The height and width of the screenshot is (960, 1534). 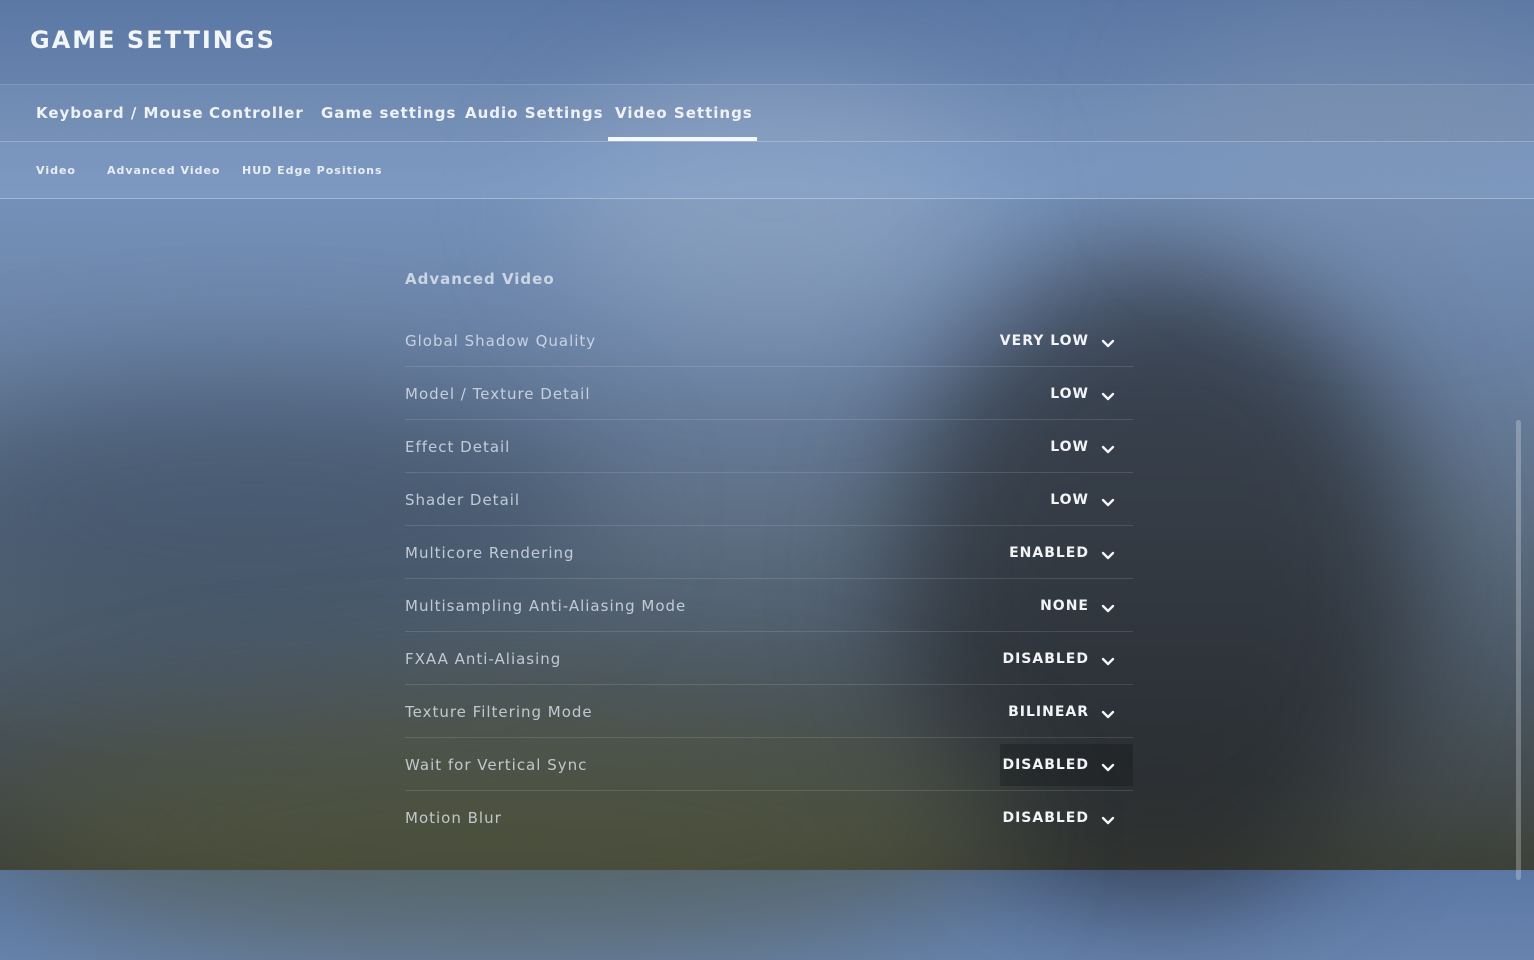 What do you see at coordinates (501, 341) in the screenshot?
I see `setting-label: Global Shadow Quality` at bounding box center [501, 341].